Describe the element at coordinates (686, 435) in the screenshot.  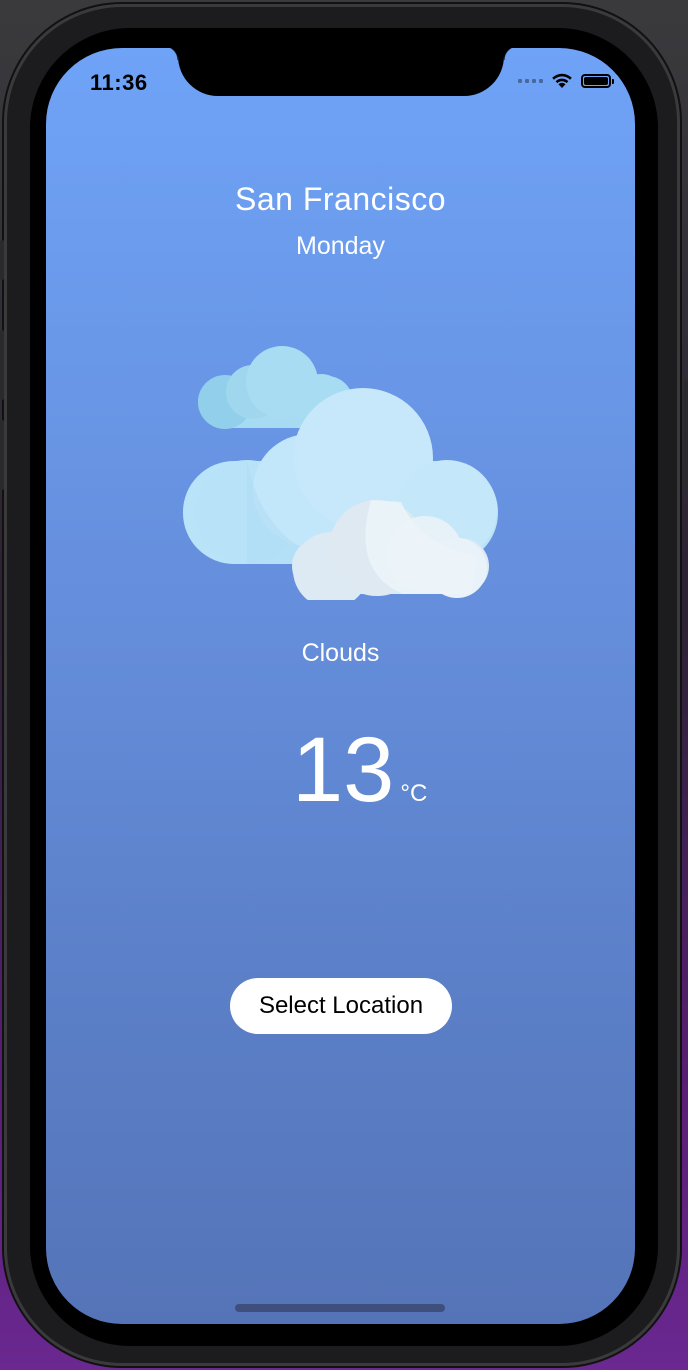
I see `side-button-power` at that location.